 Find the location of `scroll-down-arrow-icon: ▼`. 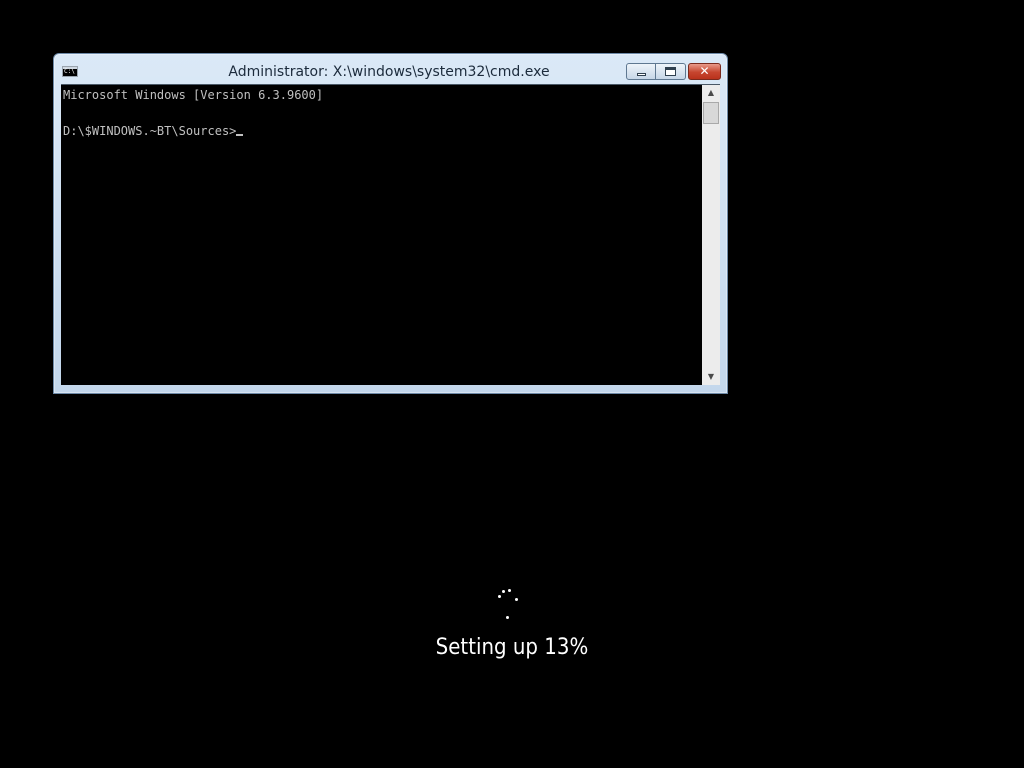

scroll-down-arrow-icon: ▼ is located at coordinates (711, 377).